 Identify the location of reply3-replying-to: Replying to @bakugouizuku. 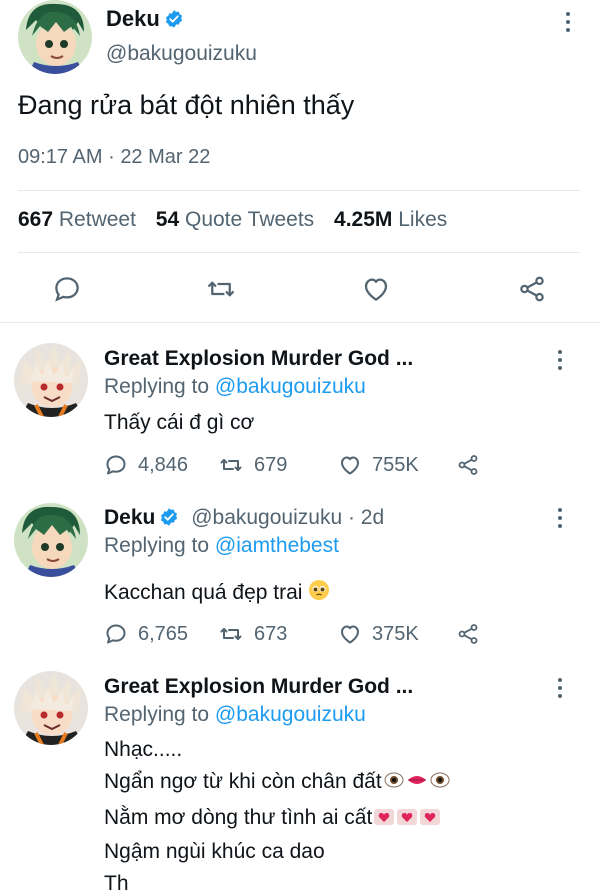
(235, 714).